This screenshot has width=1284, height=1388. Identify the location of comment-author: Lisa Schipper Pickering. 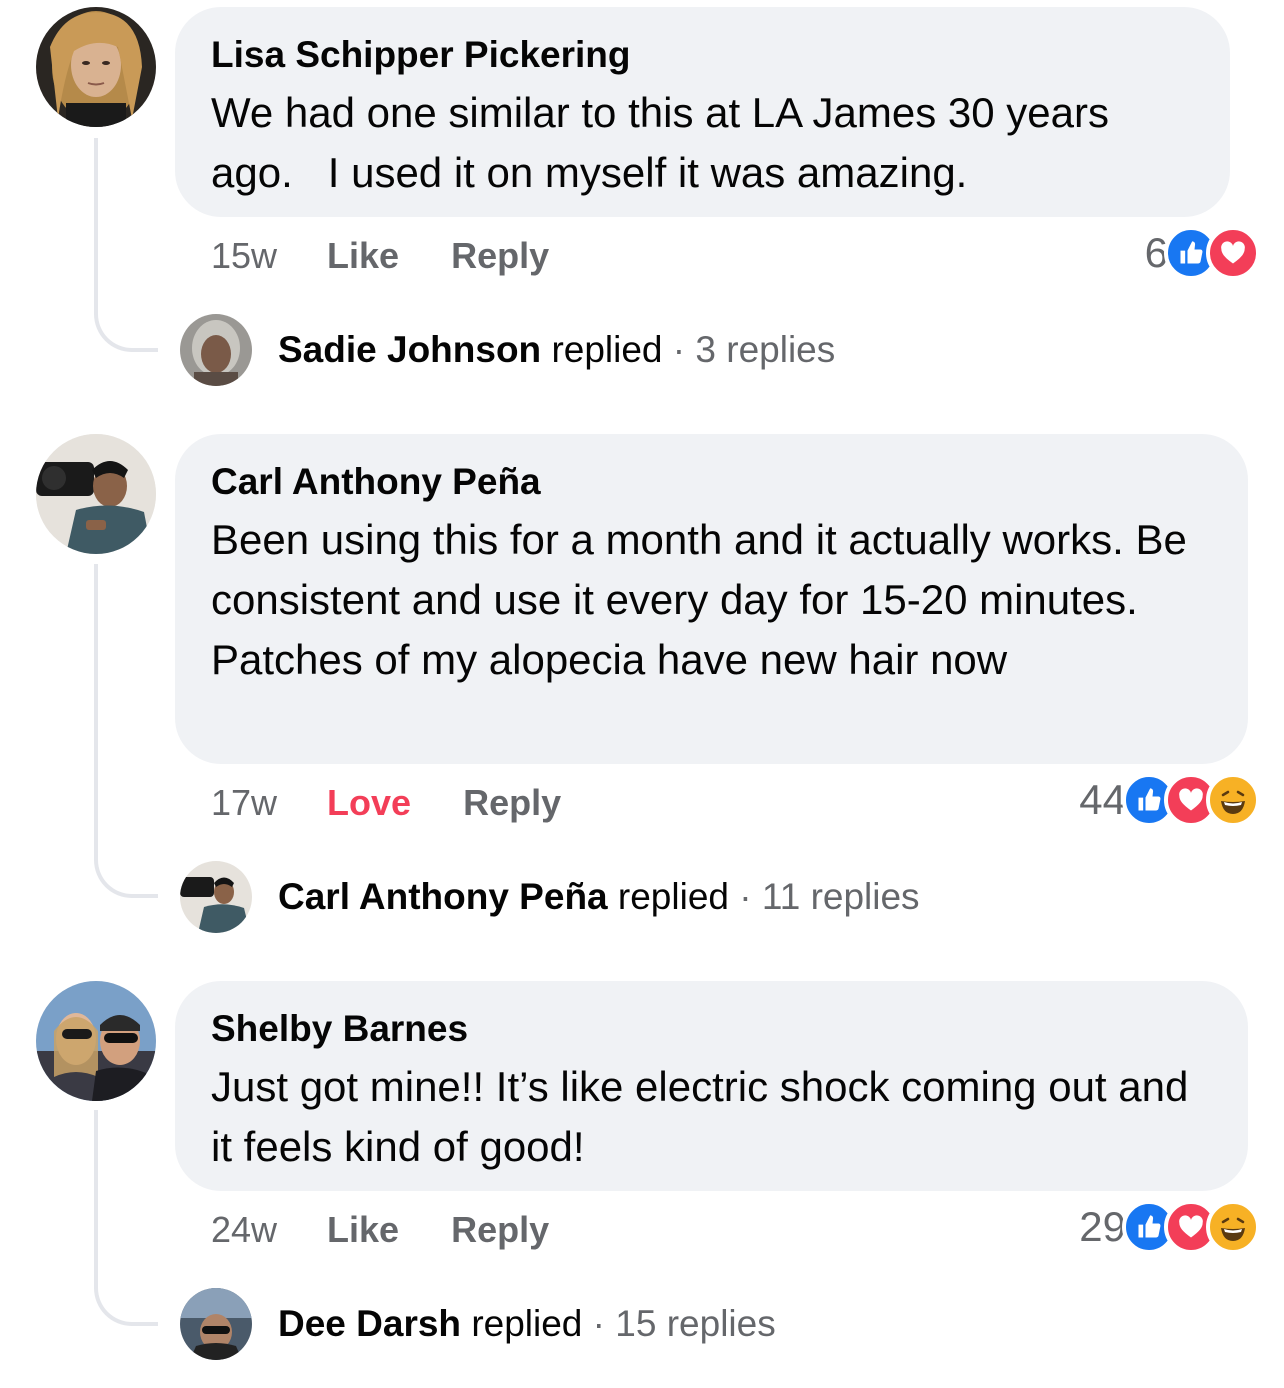
(702, 55).